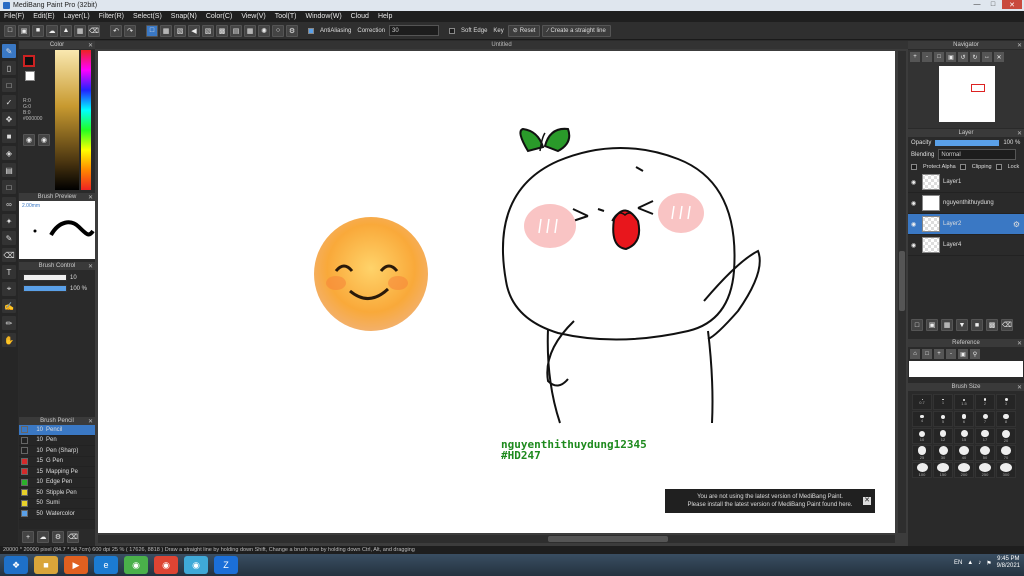  What do you see at coordinates (385, 16) in the screenshot?
I see `menu-help: Help` at bounding box center [385, 16].